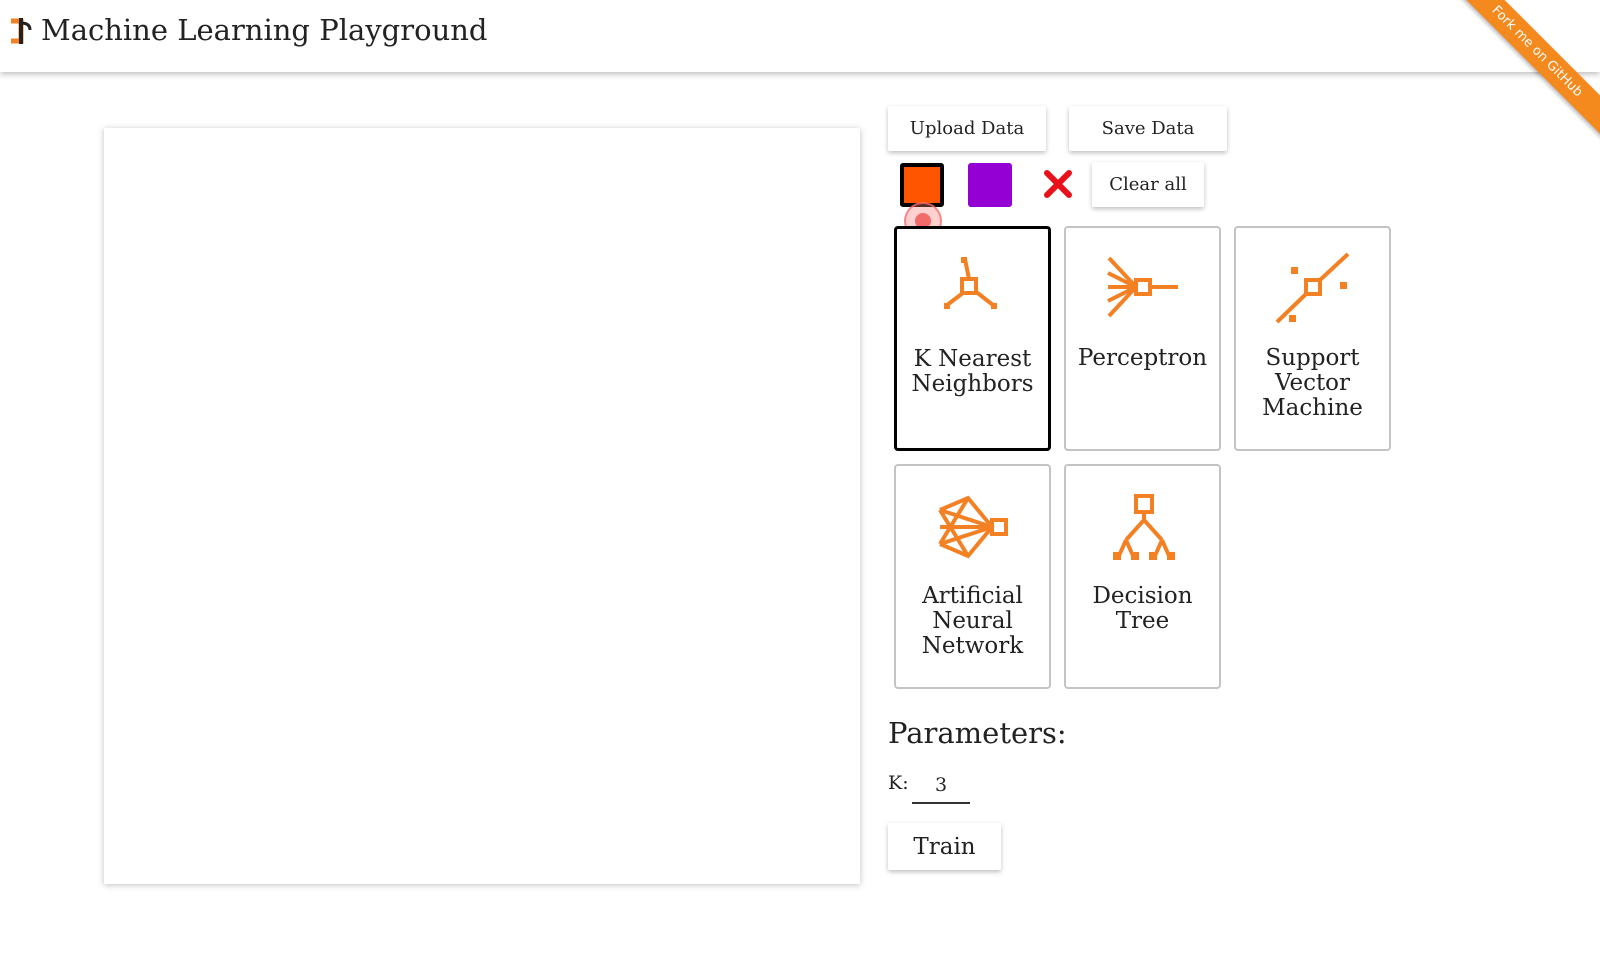 The height and width of the screenshot is (954, 1600). I want to click on clear-all-button: Clear all, so click(1148, 184).